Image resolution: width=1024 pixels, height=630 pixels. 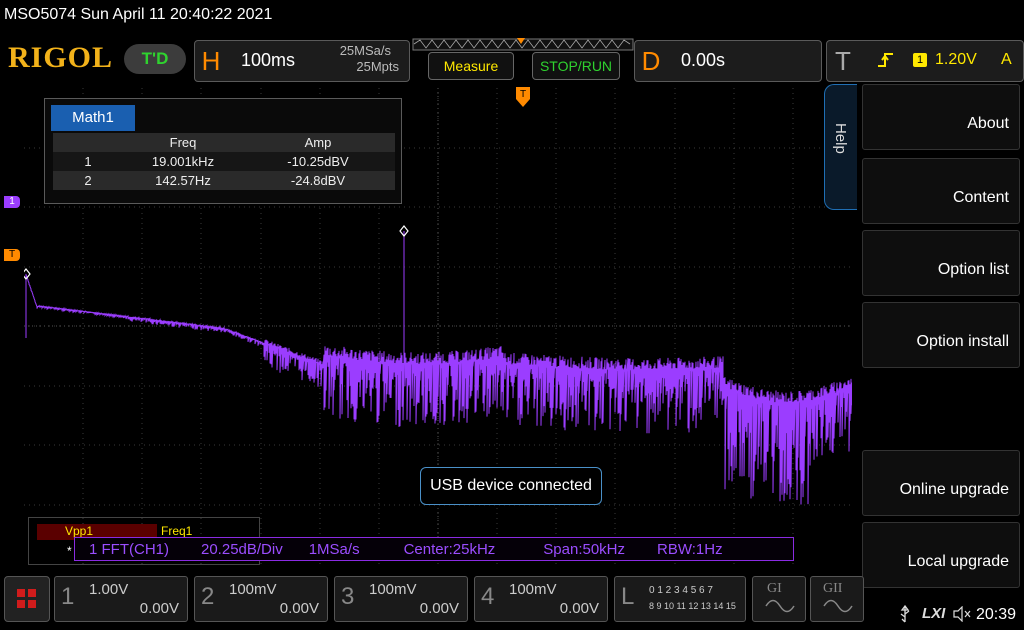 What do you see at coordinates (302, 61) in the screenshot?
I see `horizontal-panel: H 100ms 25MSa/s 25Mpts` at bounding box center [302, 61].